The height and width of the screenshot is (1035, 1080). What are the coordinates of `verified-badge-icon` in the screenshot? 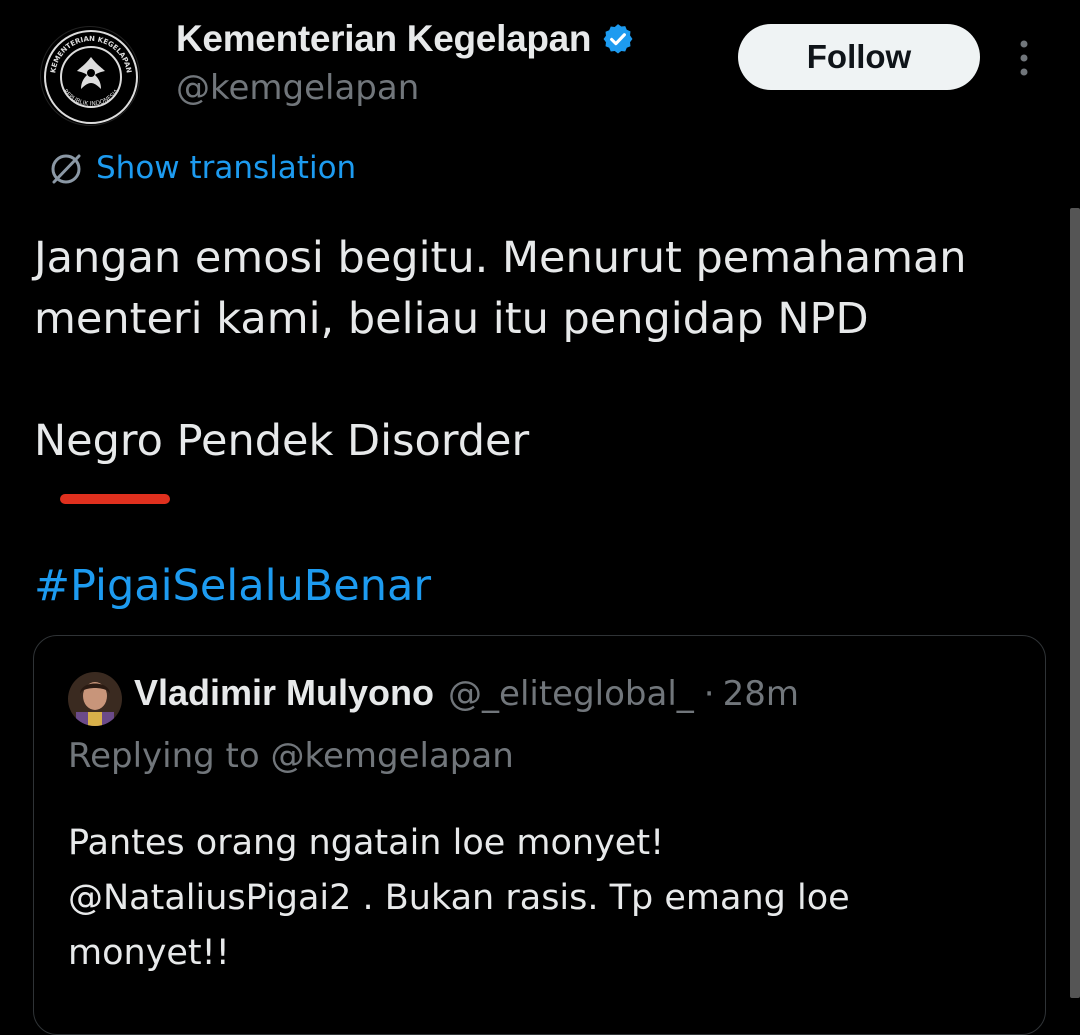 It's located at (618, 39).